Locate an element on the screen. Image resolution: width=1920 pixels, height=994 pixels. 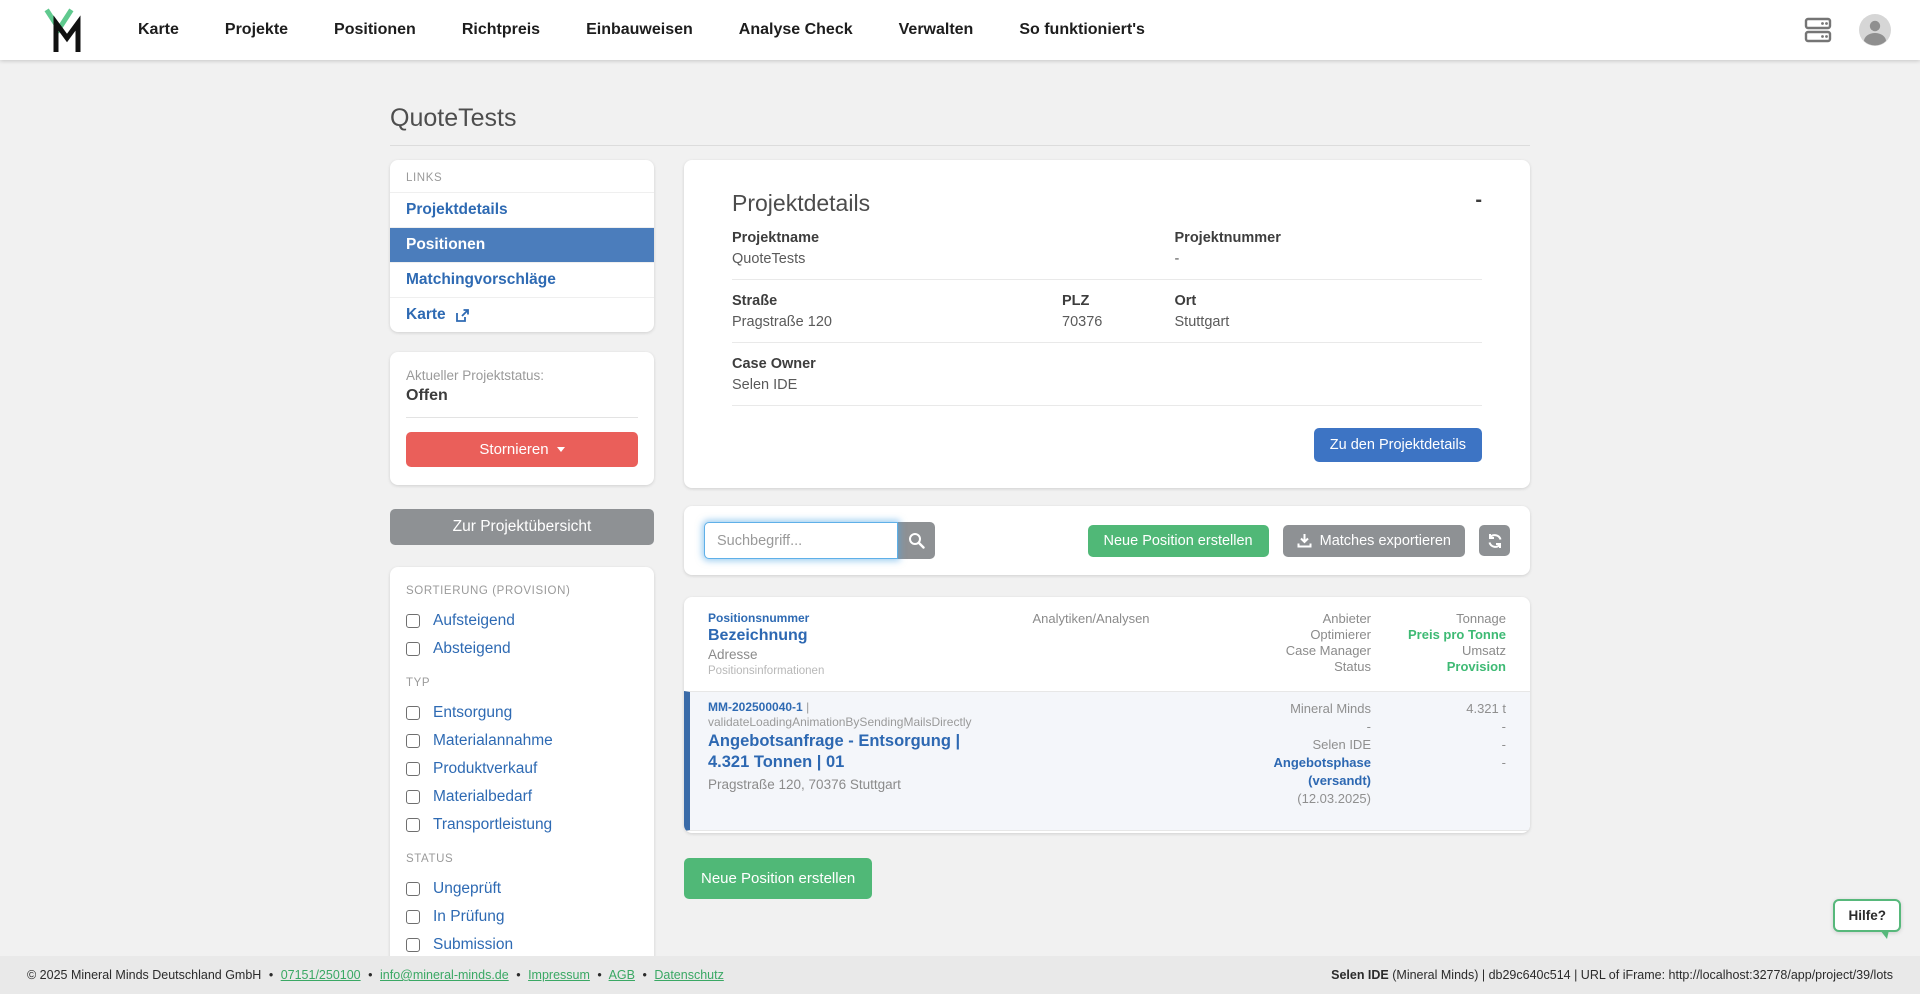
filter-option: Produktverkauf is located at coordinates (522, 769).